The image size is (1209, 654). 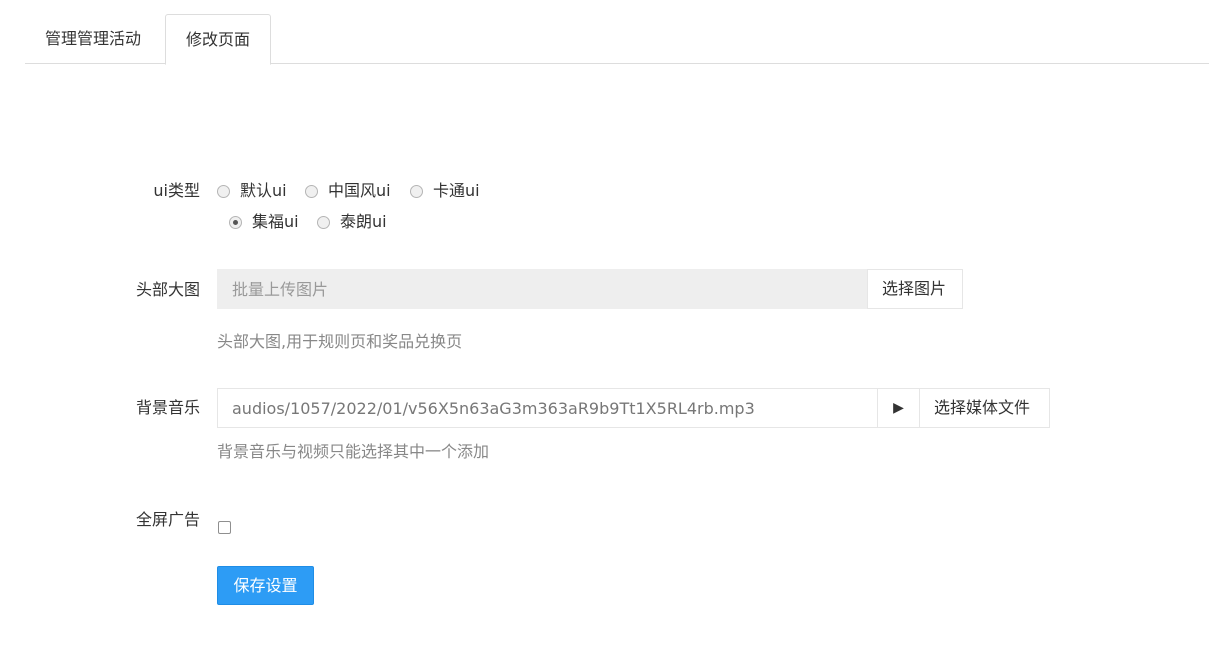 What do you see at coordinates (224, 527) in the screenshot?
I see `fullscreen-ad-checkbox` at bounding box center [224, 527].